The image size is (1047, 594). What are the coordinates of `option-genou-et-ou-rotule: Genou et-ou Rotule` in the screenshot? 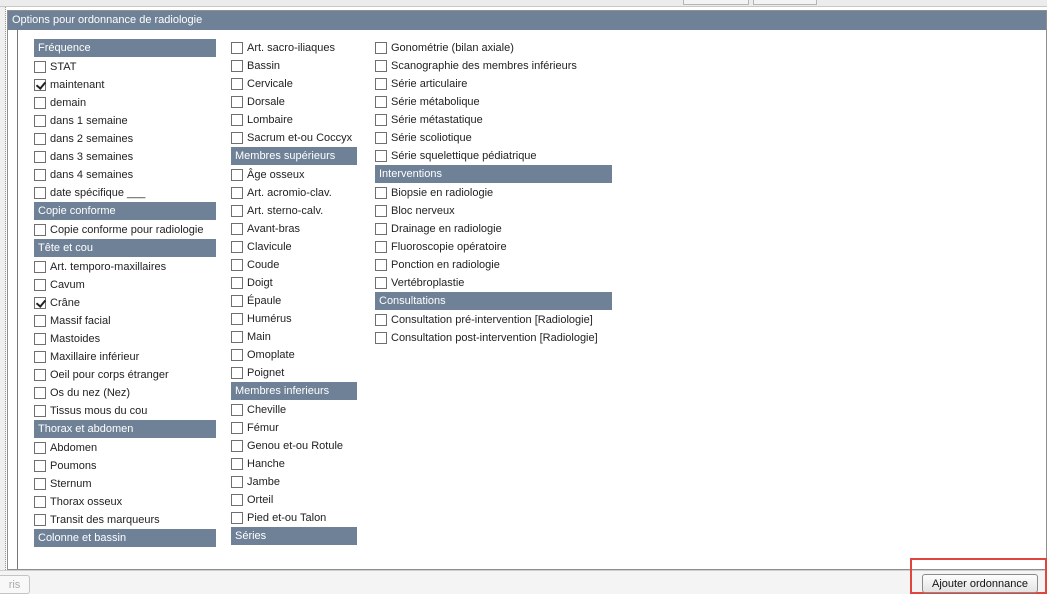 It's located at (294, 446).